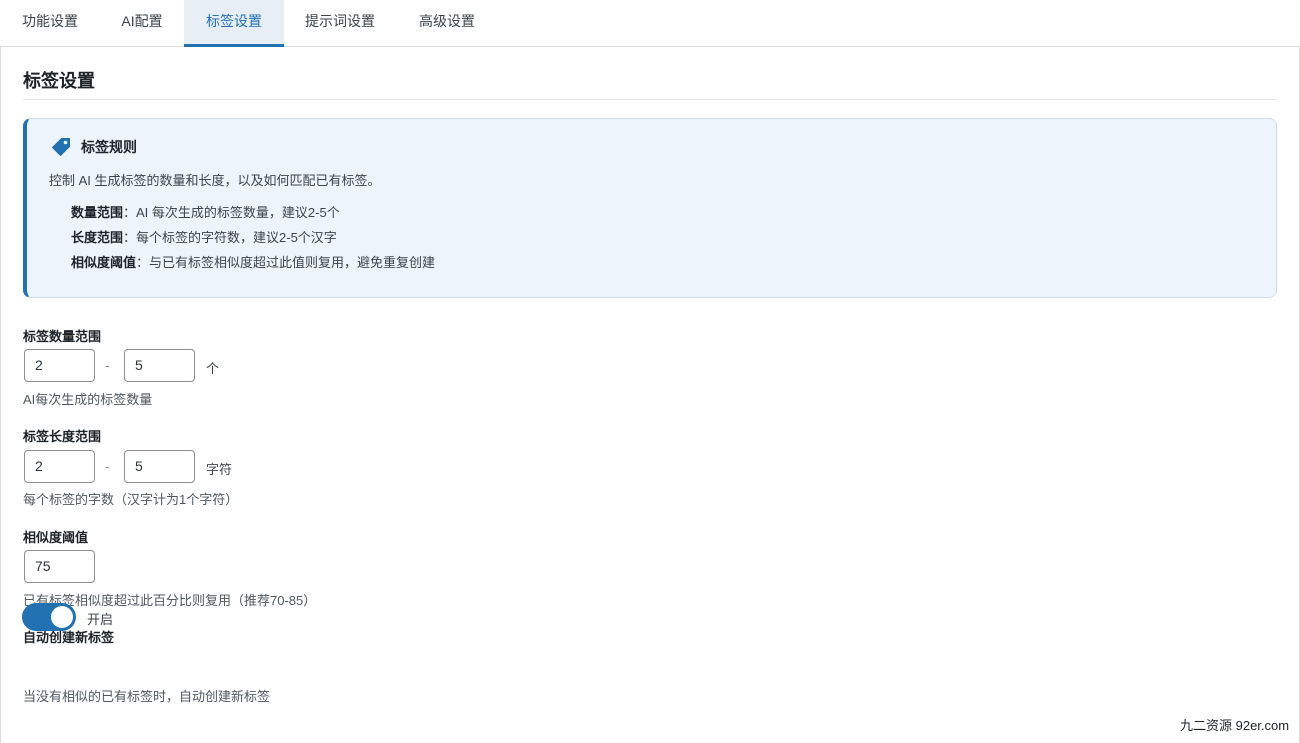  I want to click on info-title: 标签规则, so click(109, 147).